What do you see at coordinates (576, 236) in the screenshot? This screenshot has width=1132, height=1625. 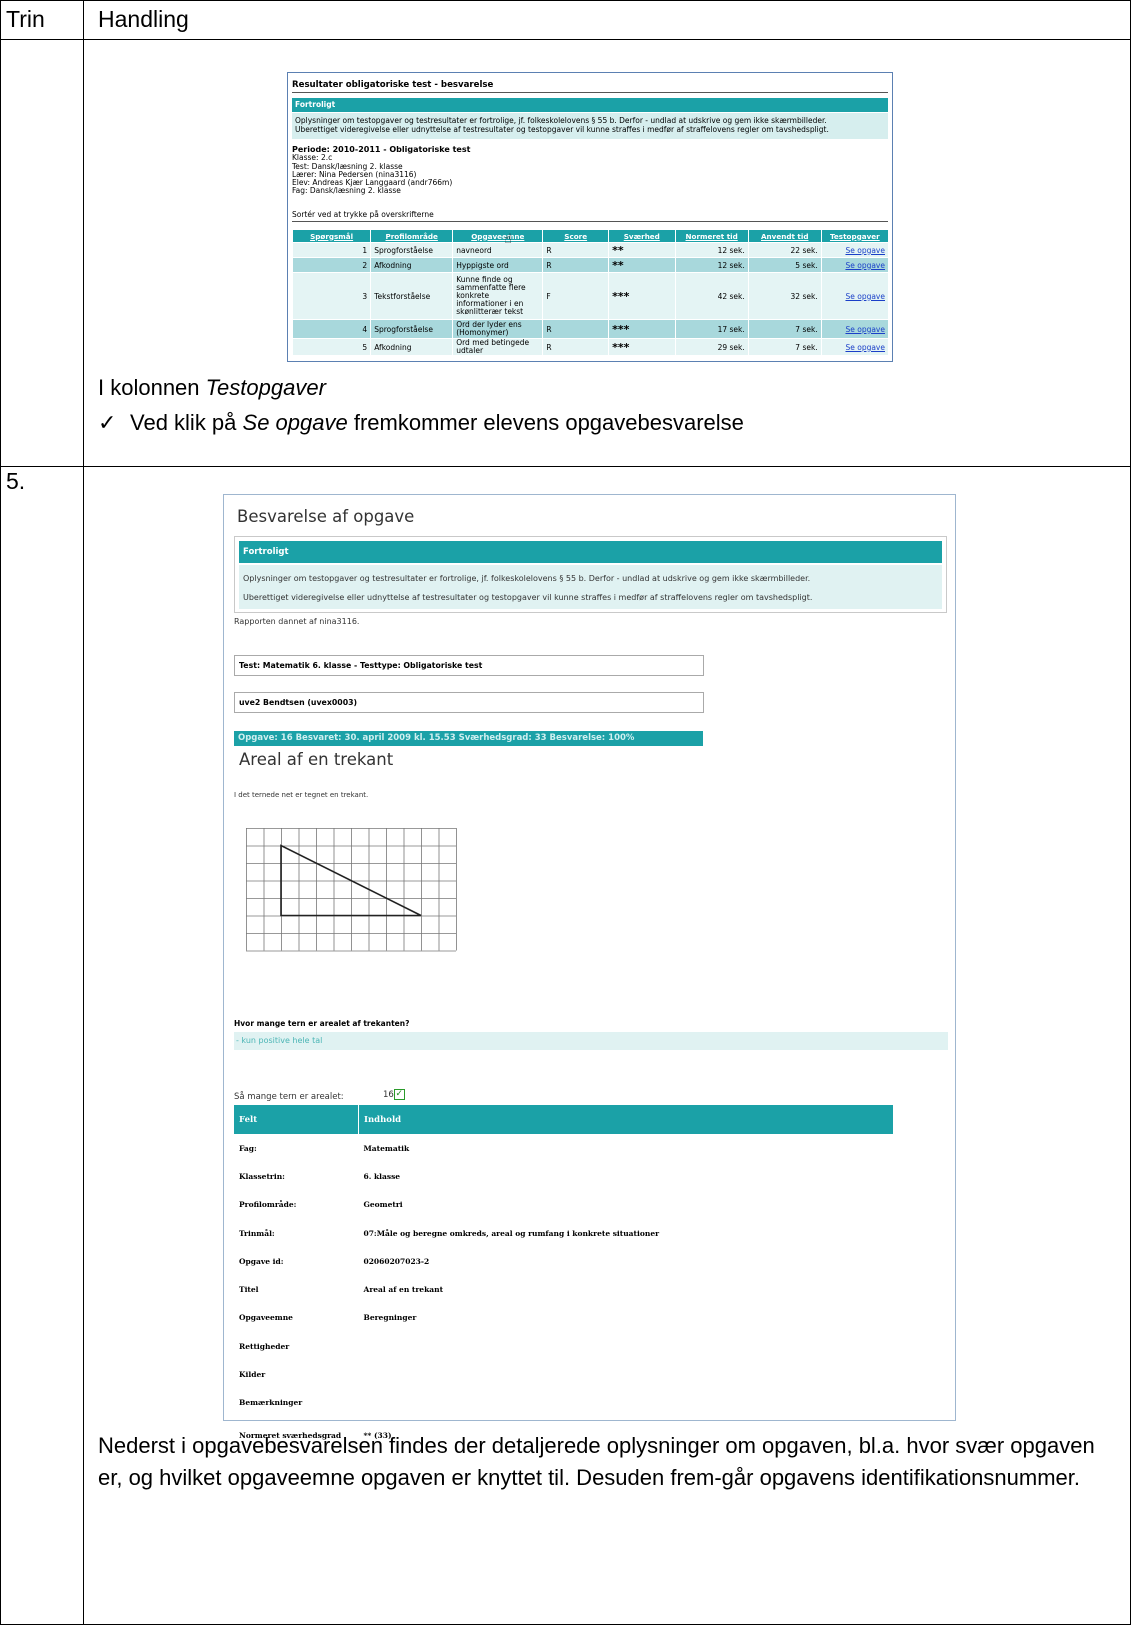 I see `results-column-header: Score` at bounding box center [576, 236].